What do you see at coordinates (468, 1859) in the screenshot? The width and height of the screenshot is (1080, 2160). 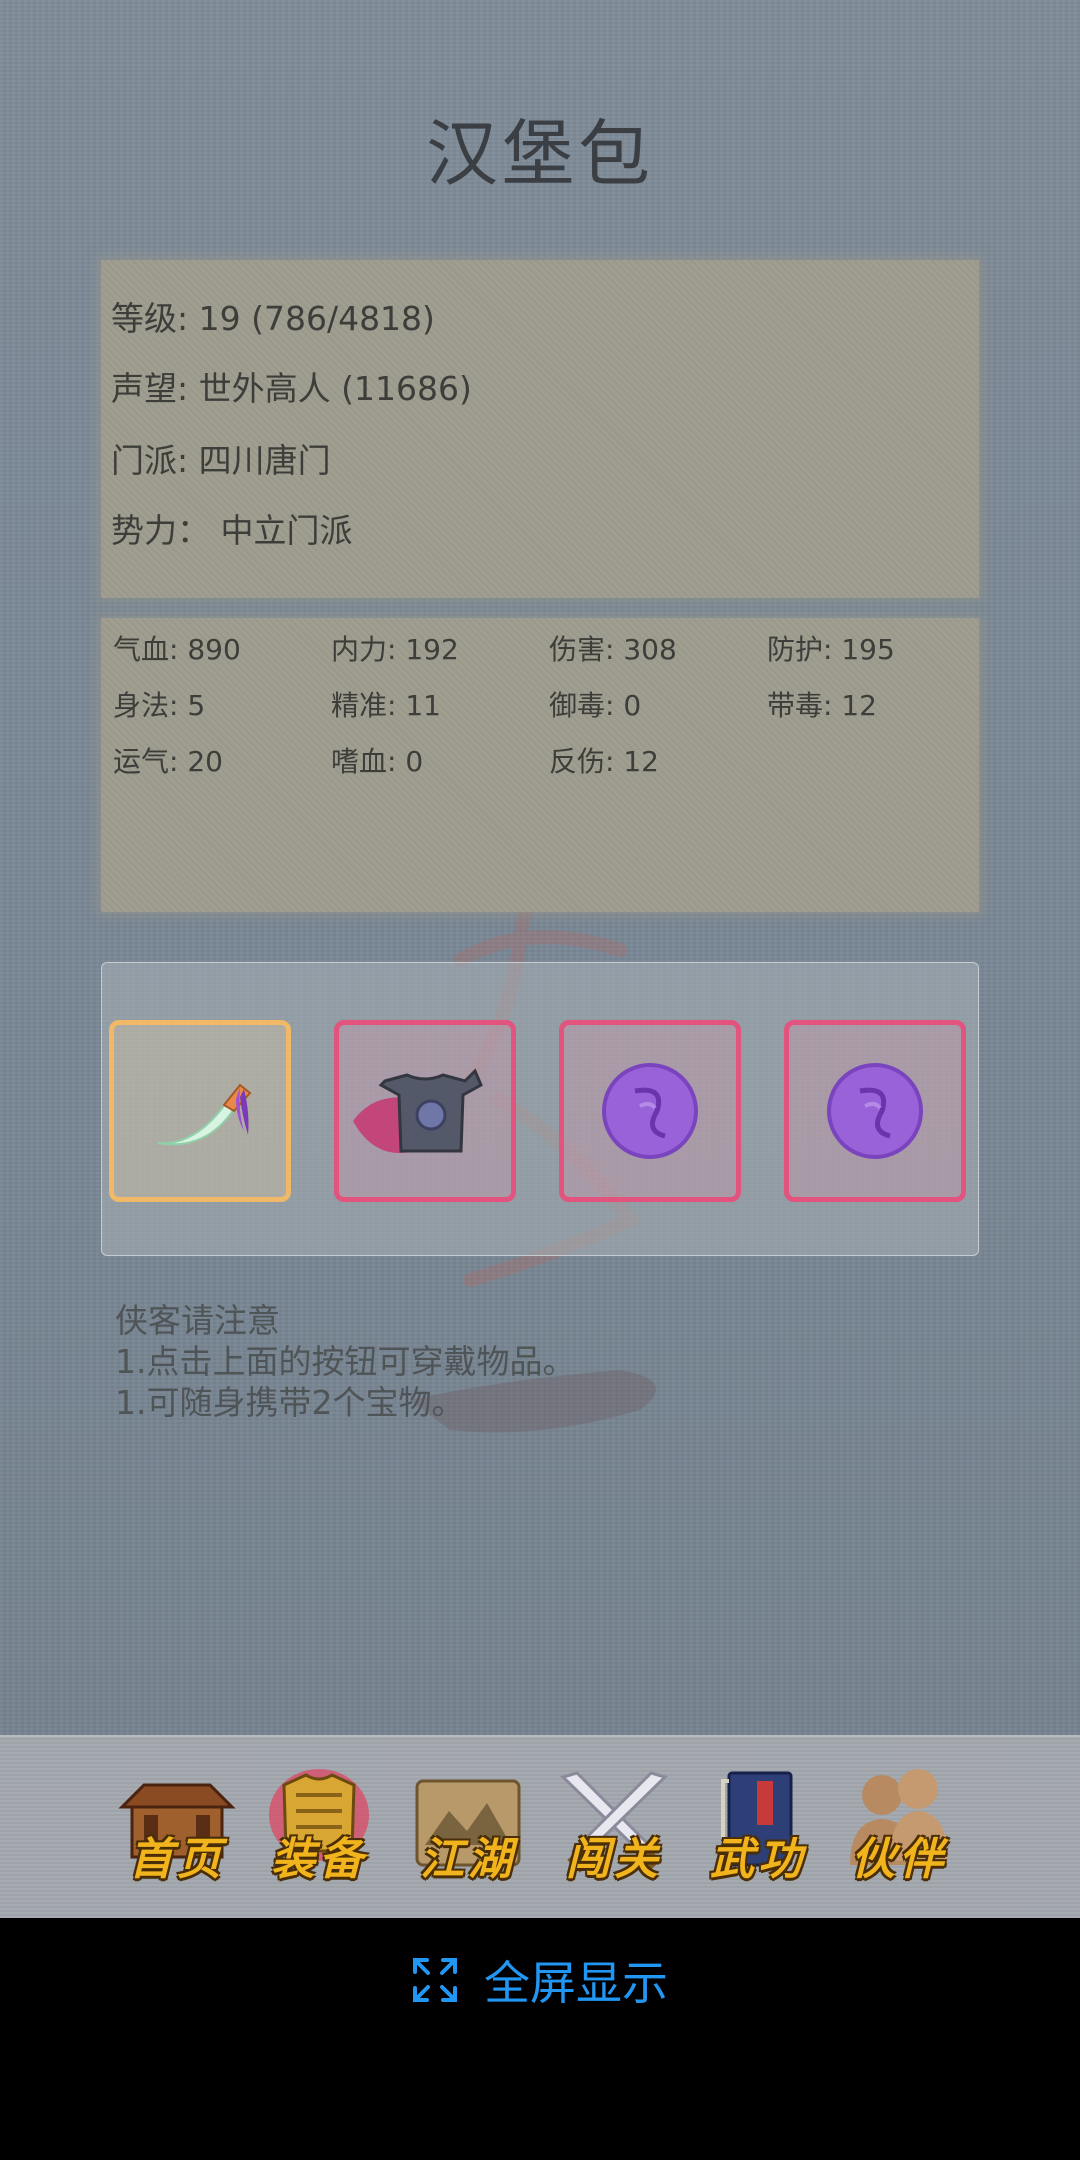 I see `nav-jianghu-label: 江湖` at bounding box center [468, 1859].